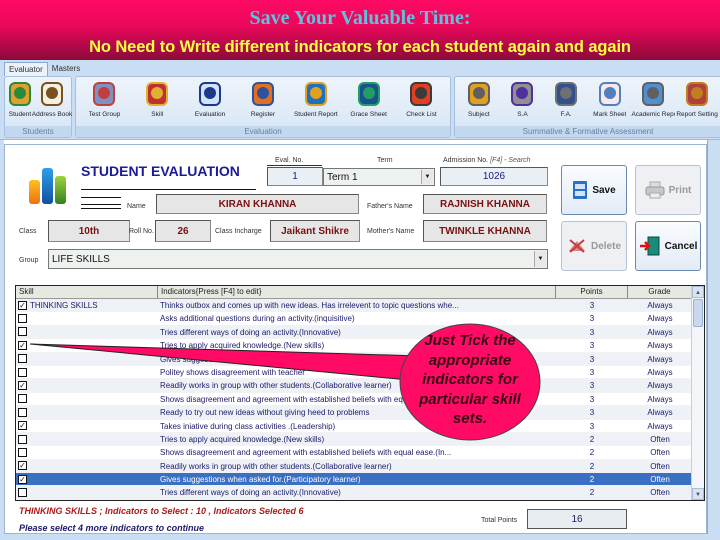  What do you see at coordinates (257, 204) in the screenshot?
I see `name-field: KIRAN KHANNA` at bounding box center [257, 204].